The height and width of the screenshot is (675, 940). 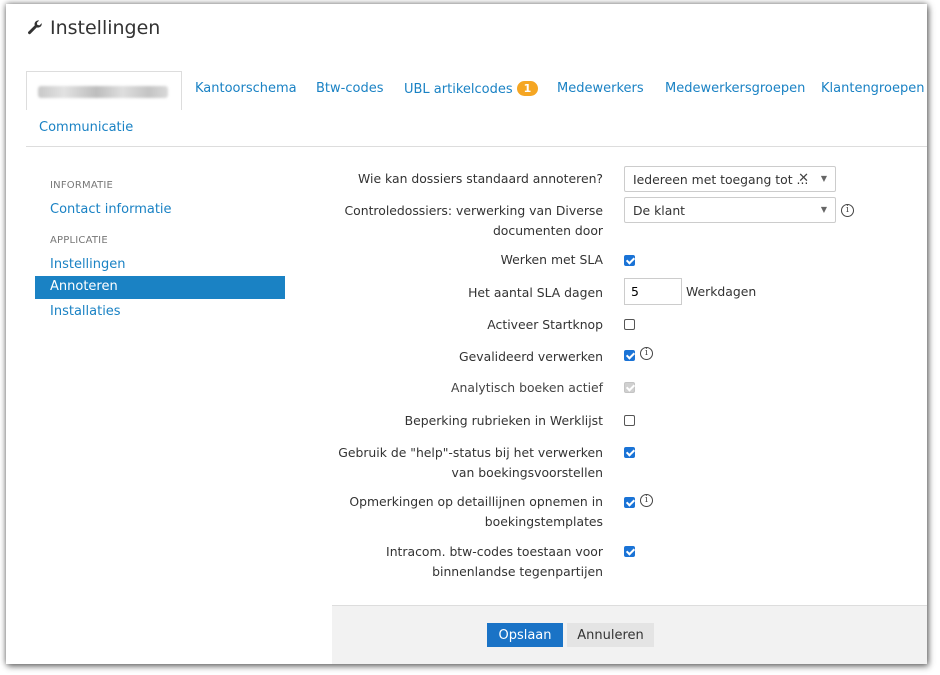 I want to click on tab-ubl-artikelcodes: UBL artikelcodes 1, so click(x=471, y=89).